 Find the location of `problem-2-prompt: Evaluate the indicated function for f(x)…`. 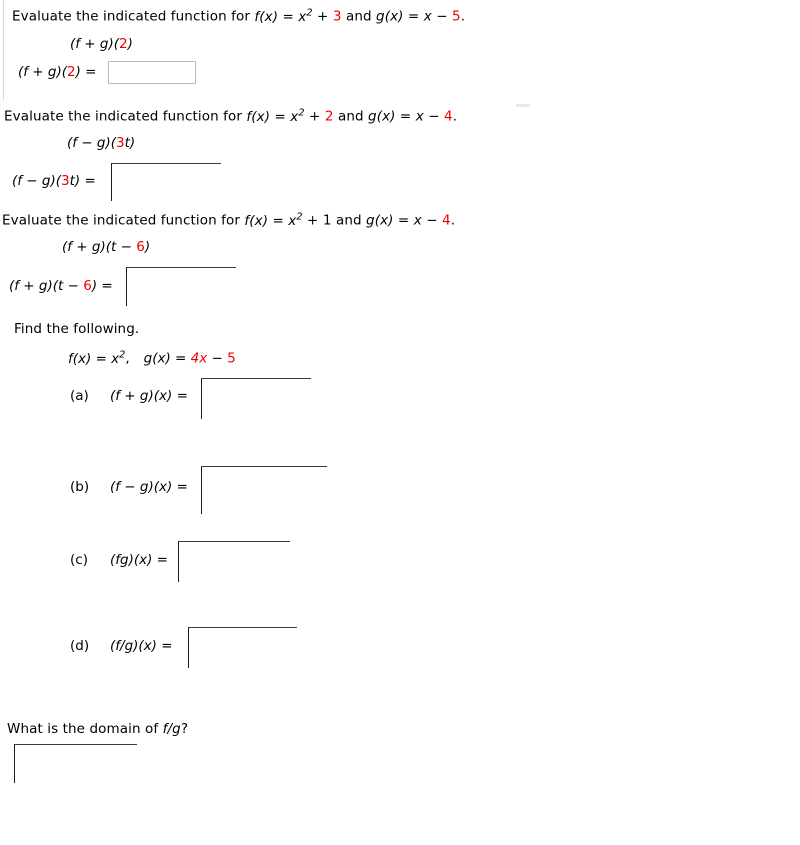

problem-2-prompt: Evaluate the indicated function for f(x)… is located at coordinates (230, 116).